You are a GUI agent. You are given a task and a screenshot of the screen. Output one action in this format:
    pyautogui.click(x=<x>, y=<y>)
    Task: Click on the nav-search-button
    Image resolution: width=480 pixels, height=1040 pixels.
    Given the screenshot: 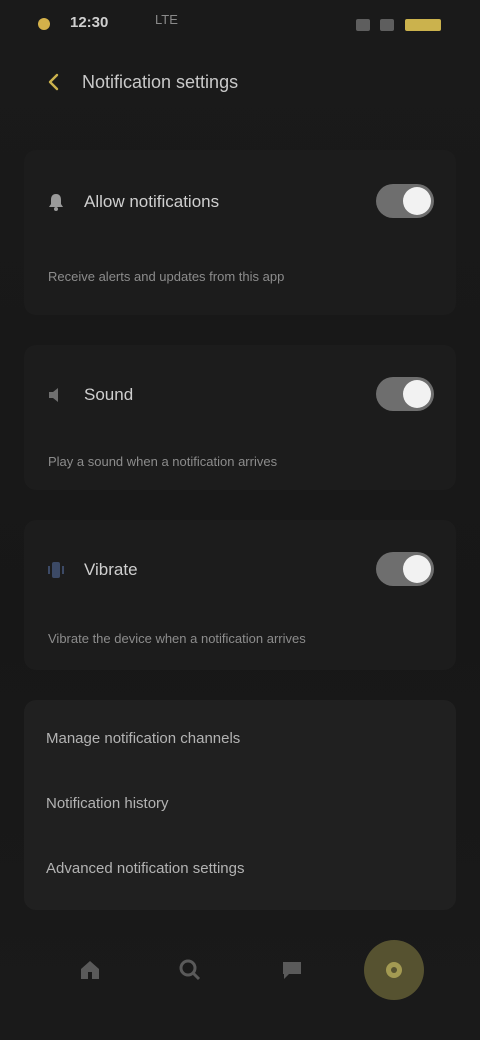 What is the action you would take?
    pyautogui.click(x=190, y=970)
    